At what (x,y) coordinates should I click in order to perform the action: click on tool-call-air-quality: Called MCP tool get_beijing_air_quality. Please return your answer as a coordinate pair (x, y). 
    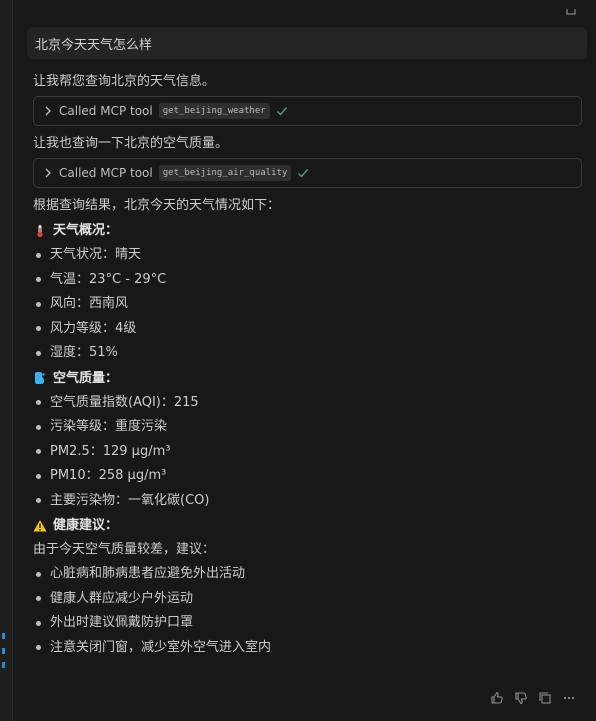
    Looking at the image, I should click on (307, 173).